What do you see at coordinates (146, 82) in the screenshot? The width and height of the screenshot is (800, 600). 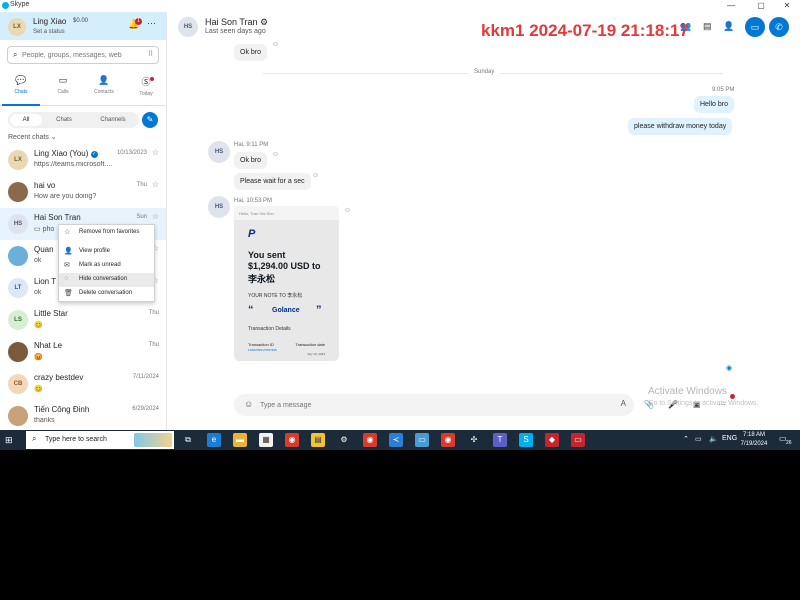 I see `today-icon: Ⓢ` at bounding box center [146, 82].